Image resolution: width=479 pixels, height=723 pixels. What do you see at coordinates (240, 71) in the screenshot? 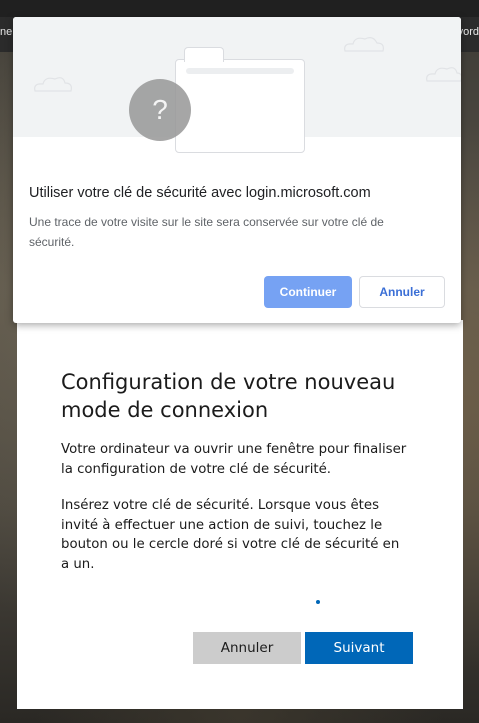
I see `address-bar-illustration` at bounding box center [240, 71].